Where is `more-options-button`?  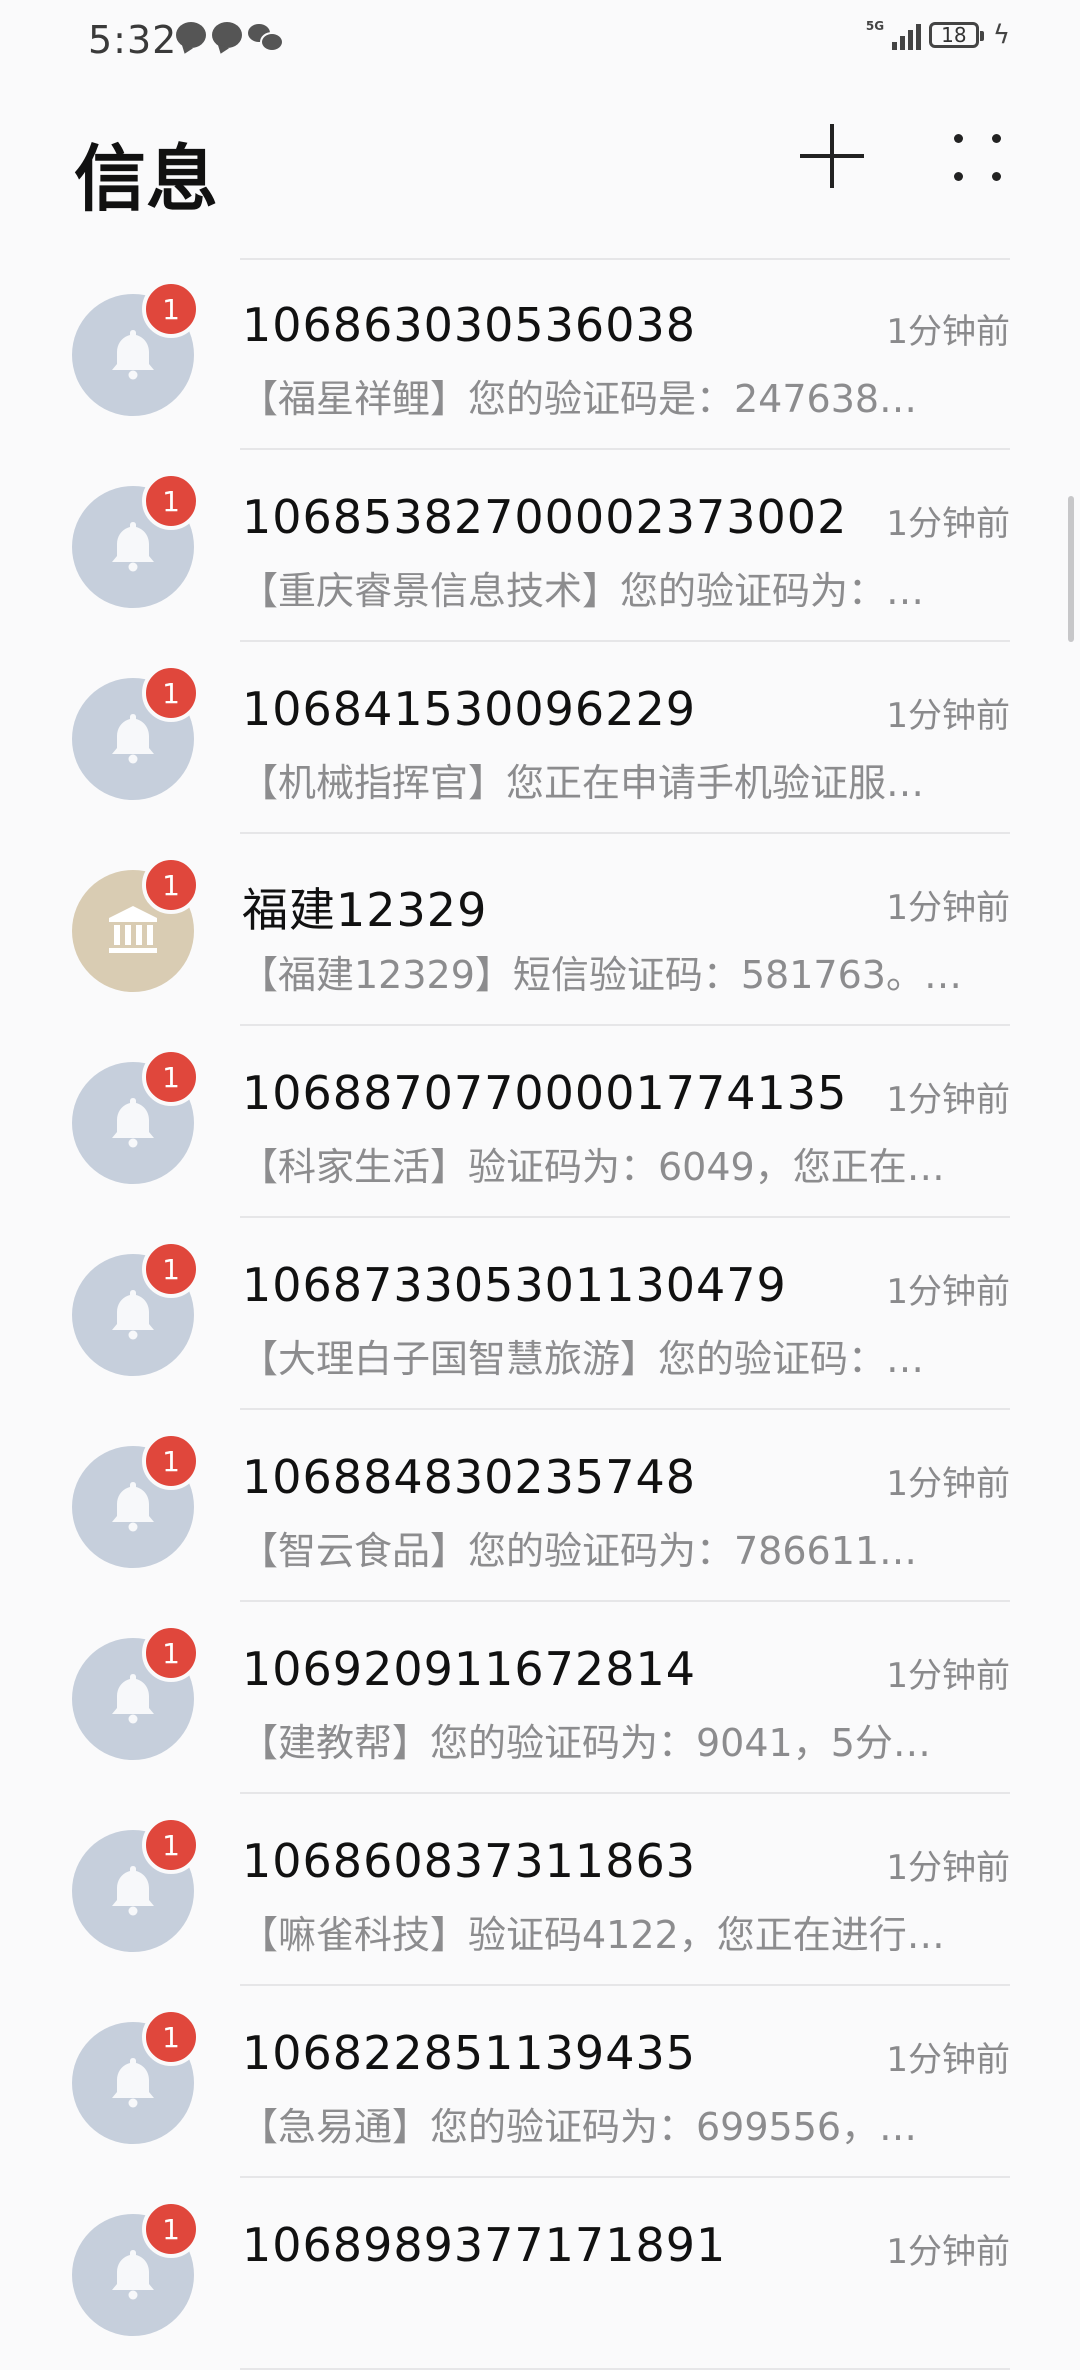
more-options-button is located at coordinates (978, 158).